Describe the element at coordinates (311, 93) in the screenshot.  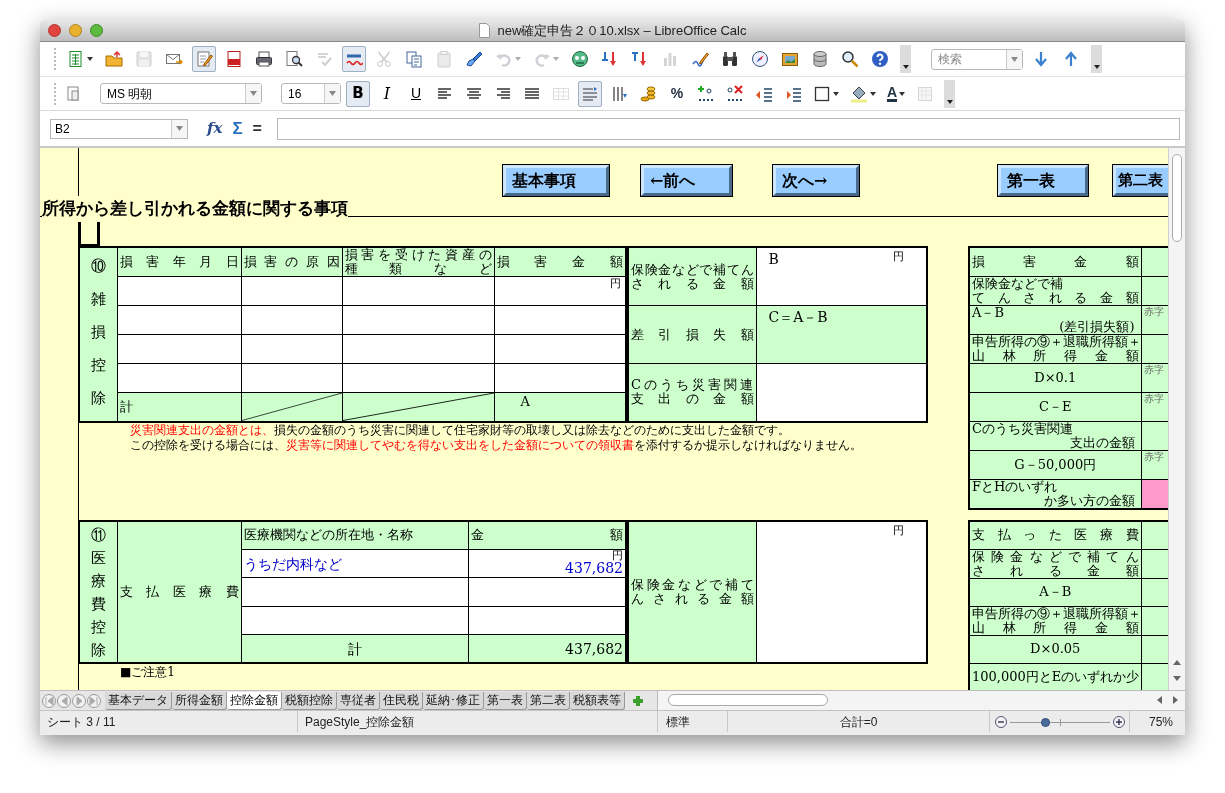
I see `combo-box: 16` at that location.